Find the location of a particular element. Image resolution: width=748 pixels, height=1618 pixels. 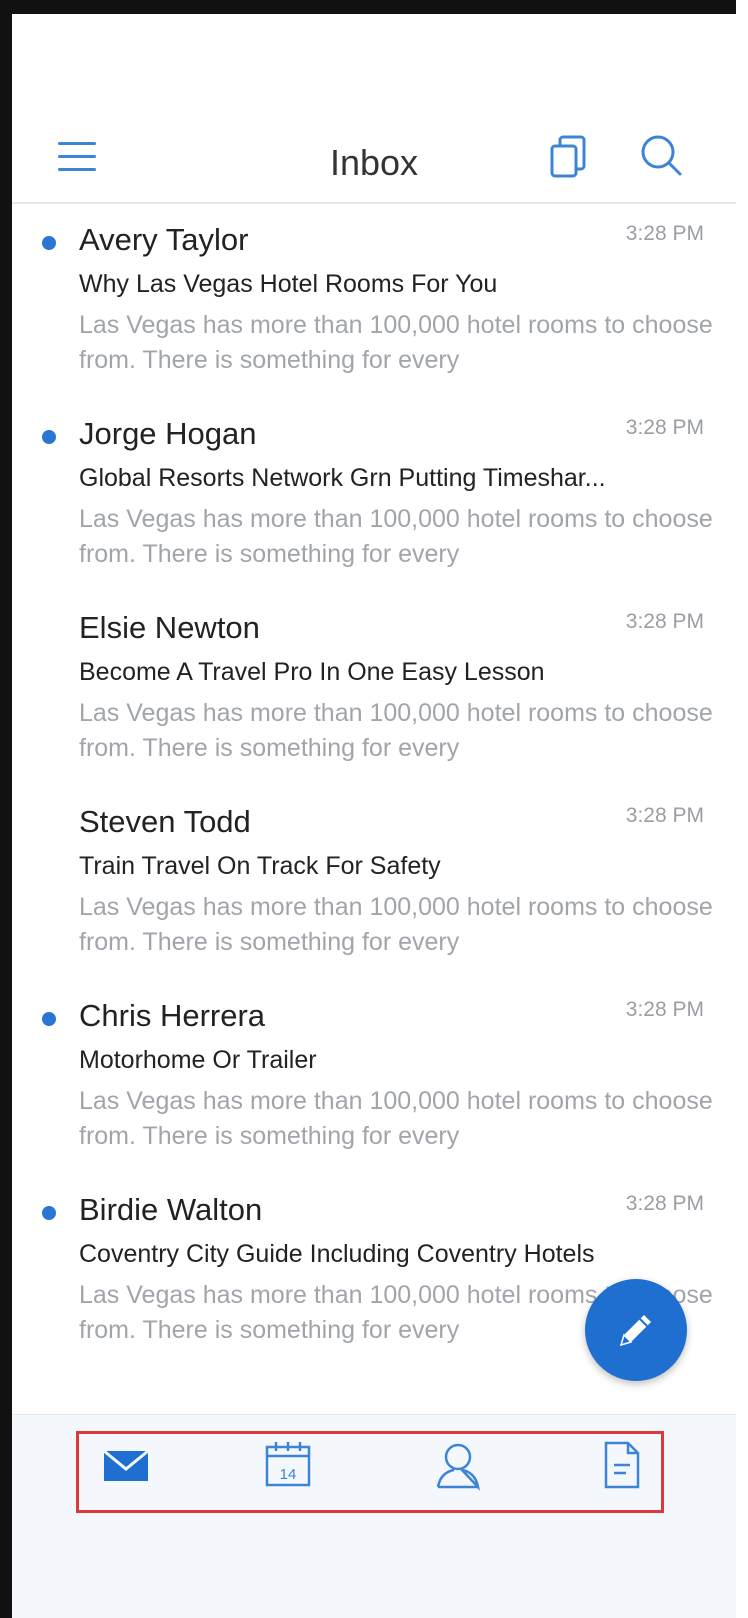

mail-icon is located at coordinates (126, 1465).